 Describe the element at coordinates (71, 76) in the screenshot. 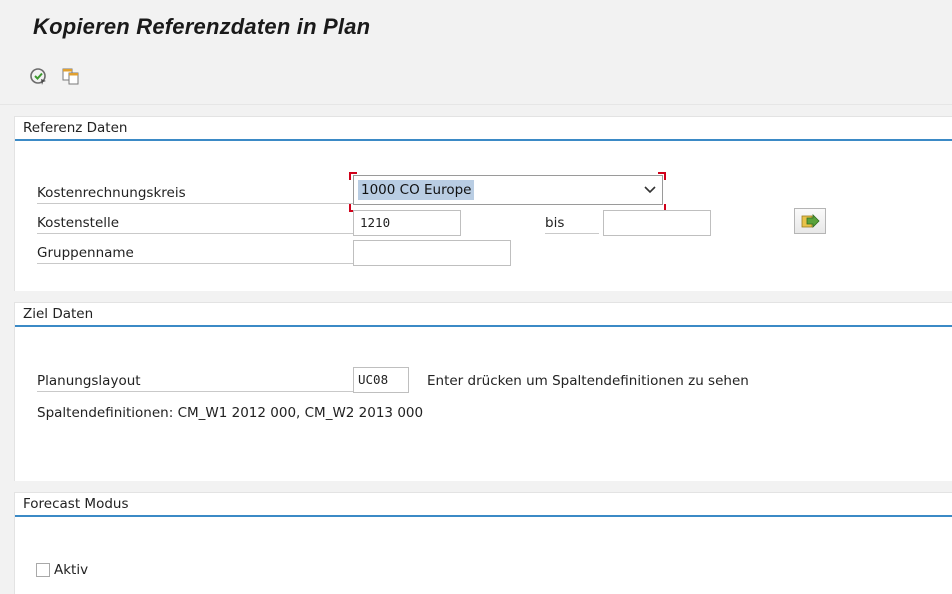

I see `copy-icon` at that location.